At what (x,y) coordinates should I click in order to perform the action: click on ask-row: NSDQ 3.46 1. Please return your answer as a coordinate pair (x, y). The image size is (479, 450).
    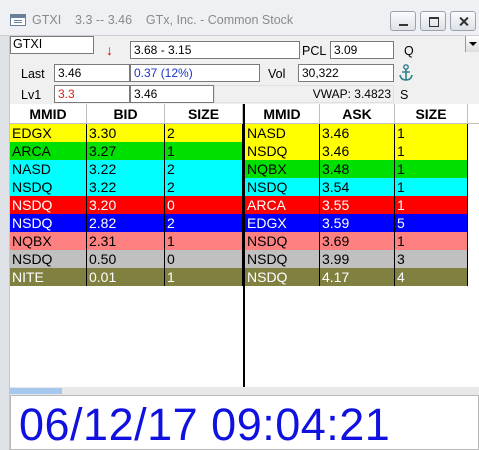
    Looking at the image, I should click on (356, 151).